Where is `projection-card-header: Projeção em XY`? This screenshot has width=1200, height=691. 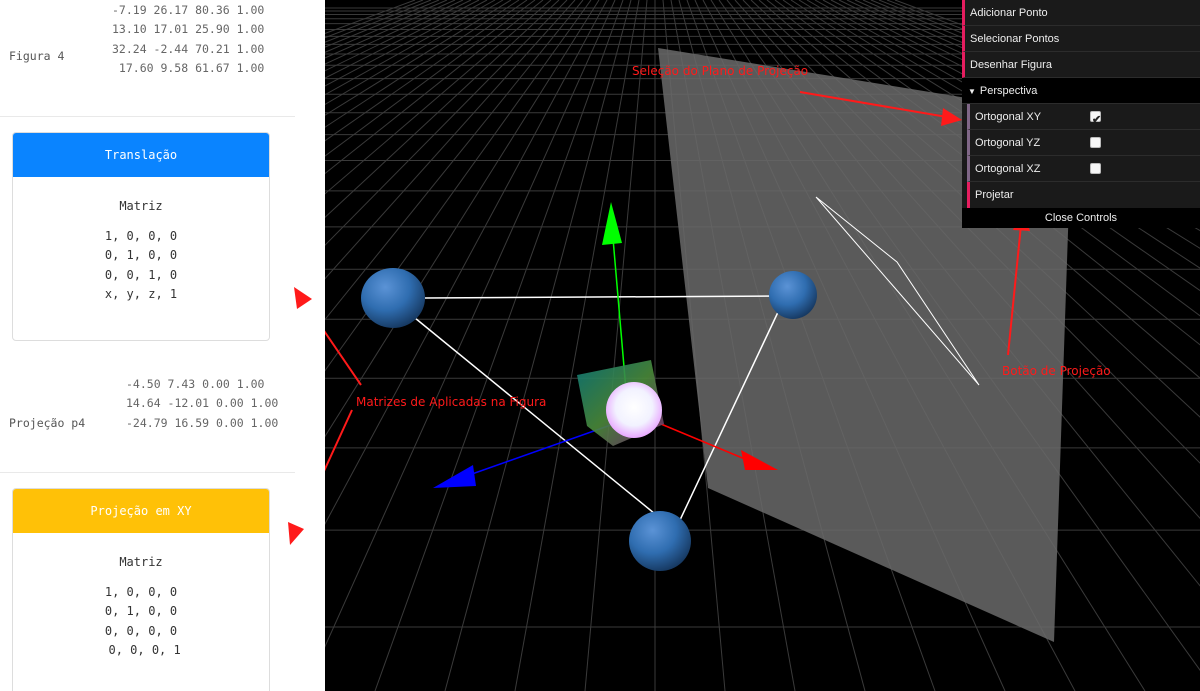 projection-card-header: Projeção em XY is located at coordinates (141, 511).